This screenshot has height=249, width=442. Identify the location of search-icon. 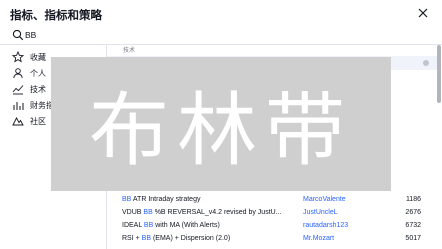
(18, 35).